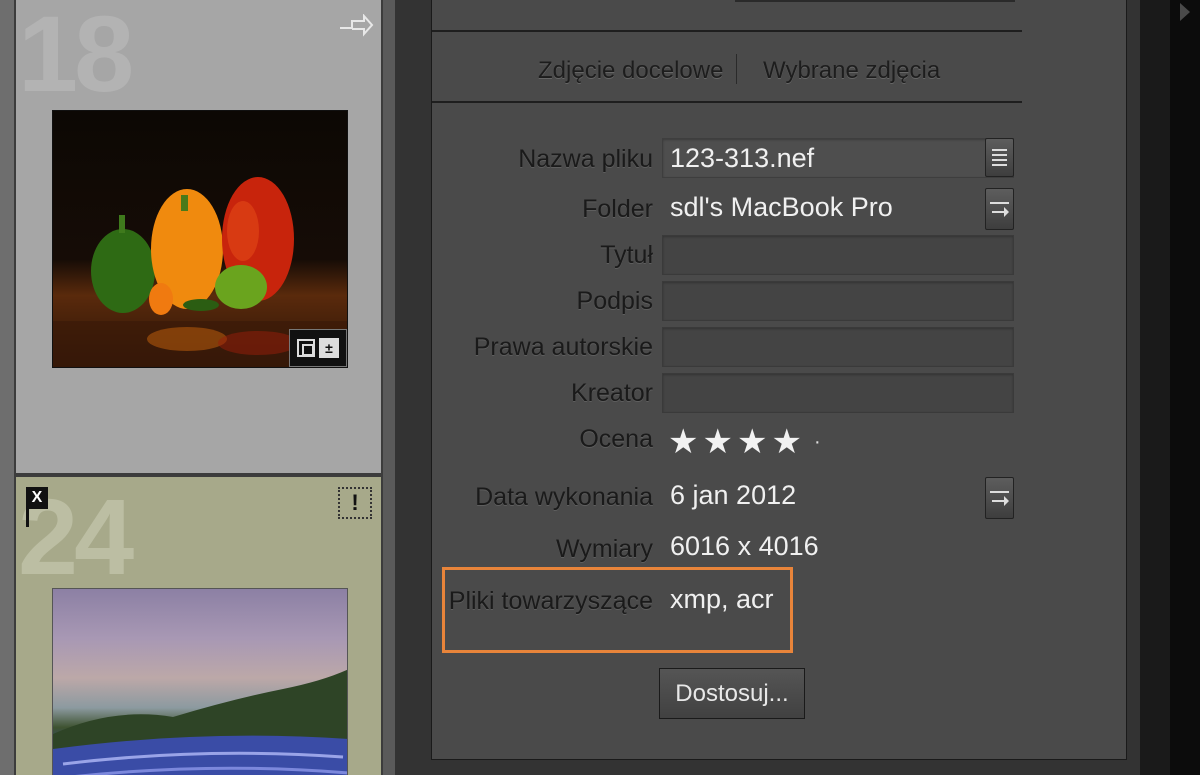  What do you see at coordinates (76, 57) in the screenshot?
I see `cell-number: 18` at bounding box center [76, 57].